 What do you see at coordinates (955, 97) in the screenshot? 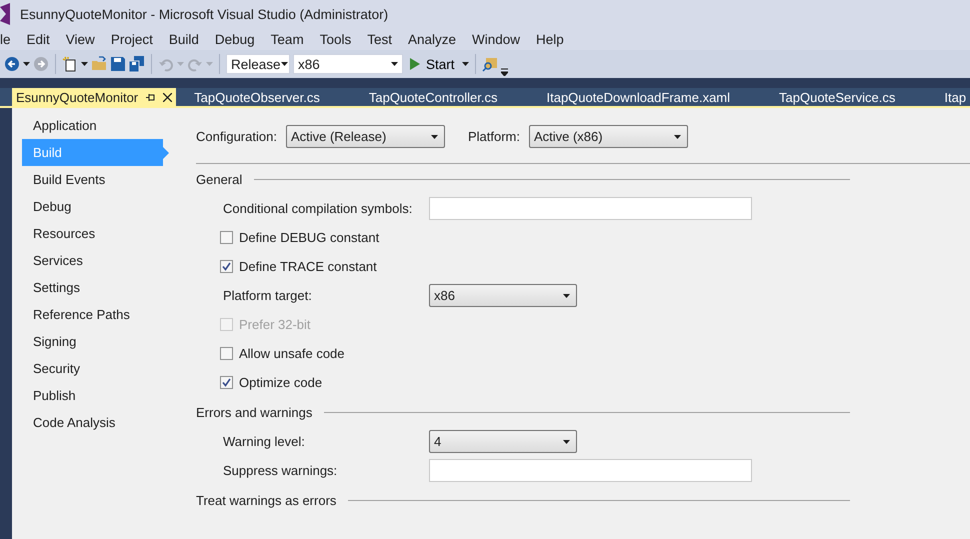
I see `document-tab: Itap` at bounding box center [955, 97].